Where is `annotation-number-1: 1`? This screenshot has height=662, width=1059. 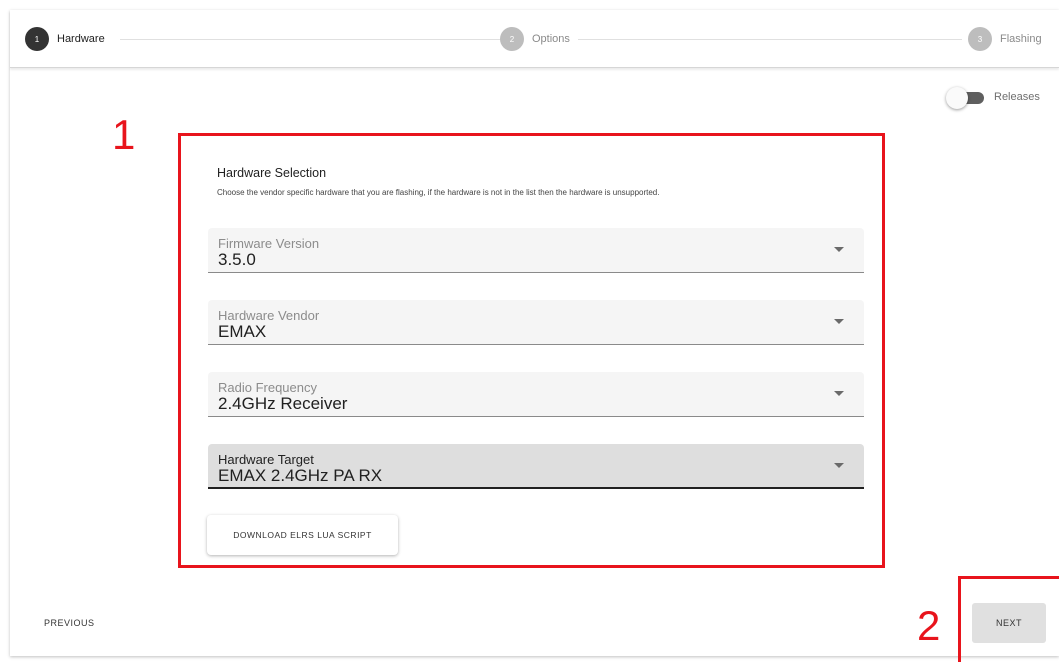 annotation-number-1: 1 is located at coordinates (124, 134).